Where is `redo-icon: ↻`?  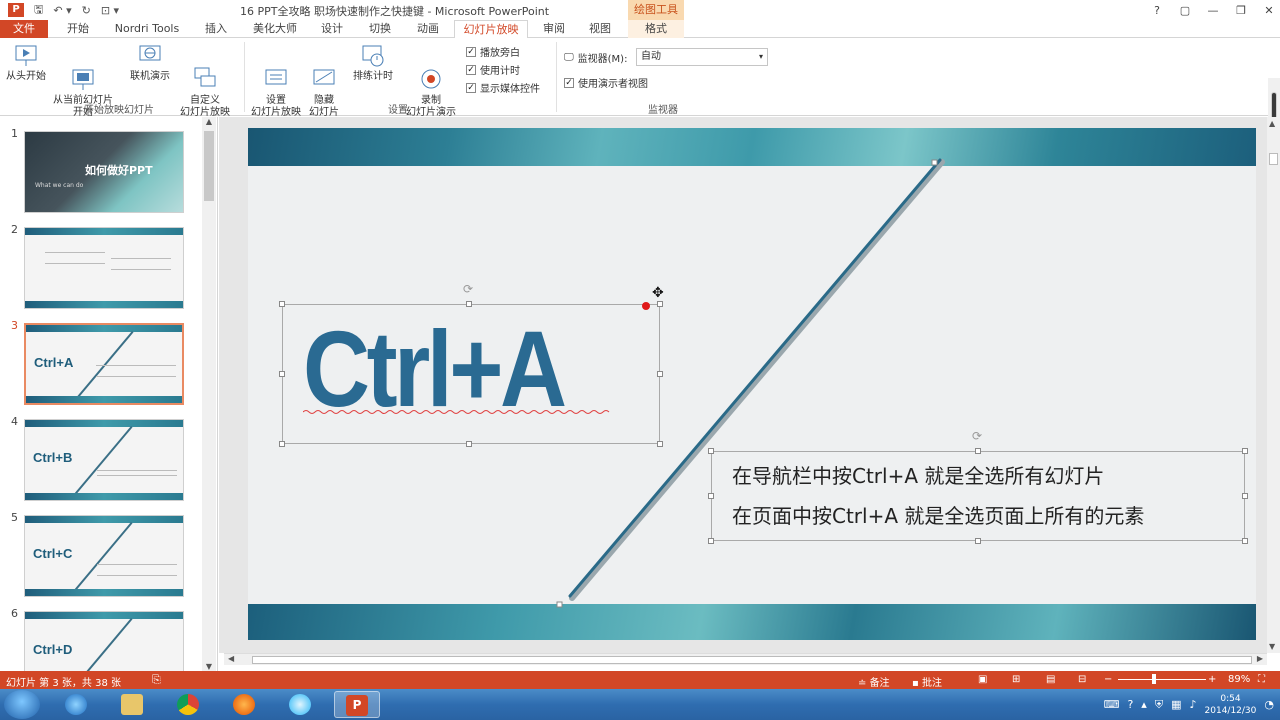 redo-icon: ↻ is located at coordinates (86, 10).